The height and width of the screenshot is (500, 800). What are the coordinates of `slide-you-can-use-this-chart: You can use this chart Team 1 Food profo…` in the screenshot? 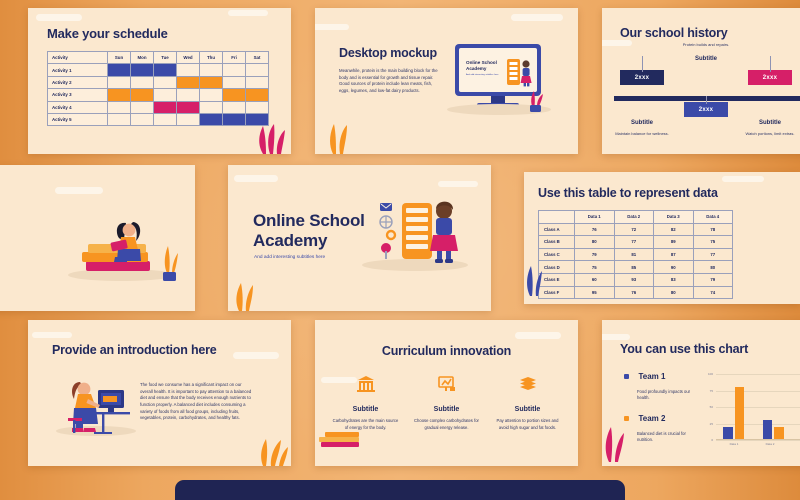 It's located at (701, 393).